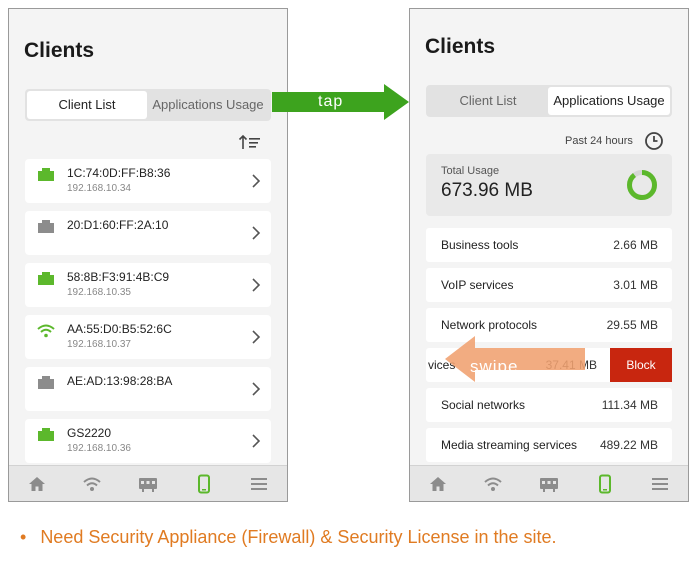 The height and width of the screenshot is (561, 699). What do you see at coordinates (99, 188) in the screenshot?
I see `client-ip: 192.168.10.34` at bounding box center [99, 188].